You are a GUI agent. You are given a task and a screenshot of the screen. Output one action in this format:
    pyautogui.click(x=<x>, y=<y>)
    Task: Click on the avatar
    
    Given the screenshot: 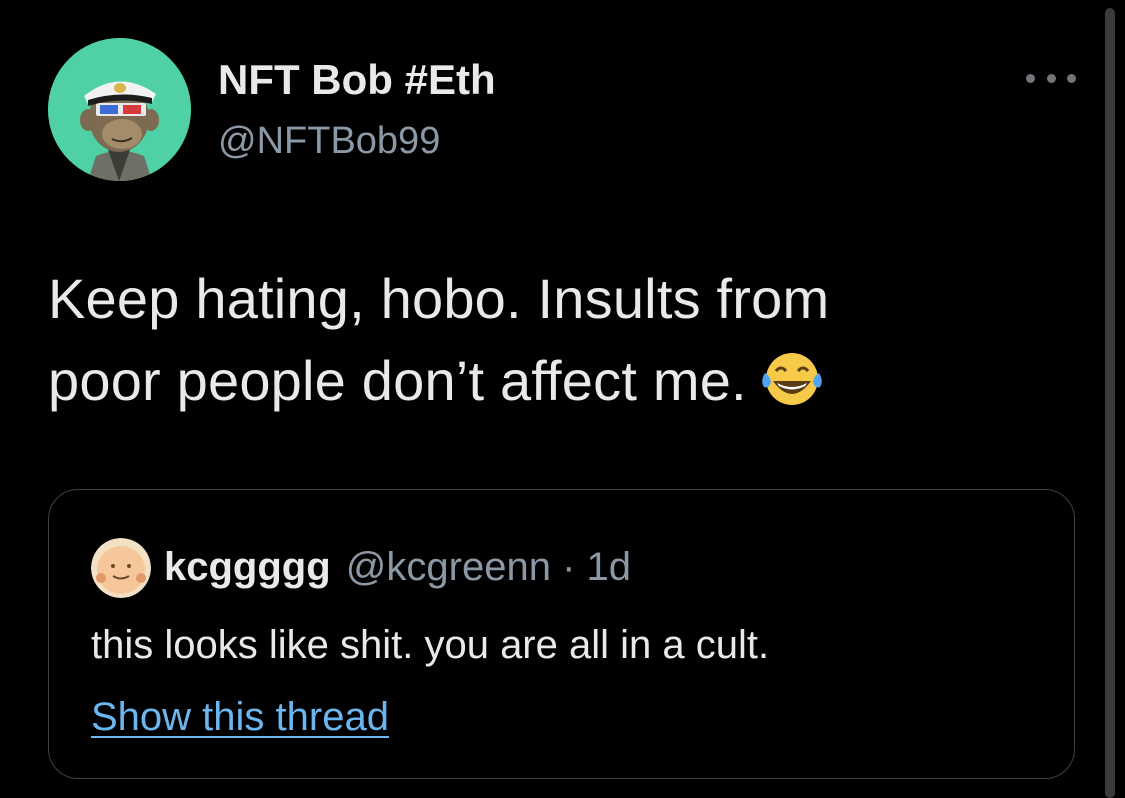 What is the action you would take?
    pyautogui.click(x=119, y=109)
    